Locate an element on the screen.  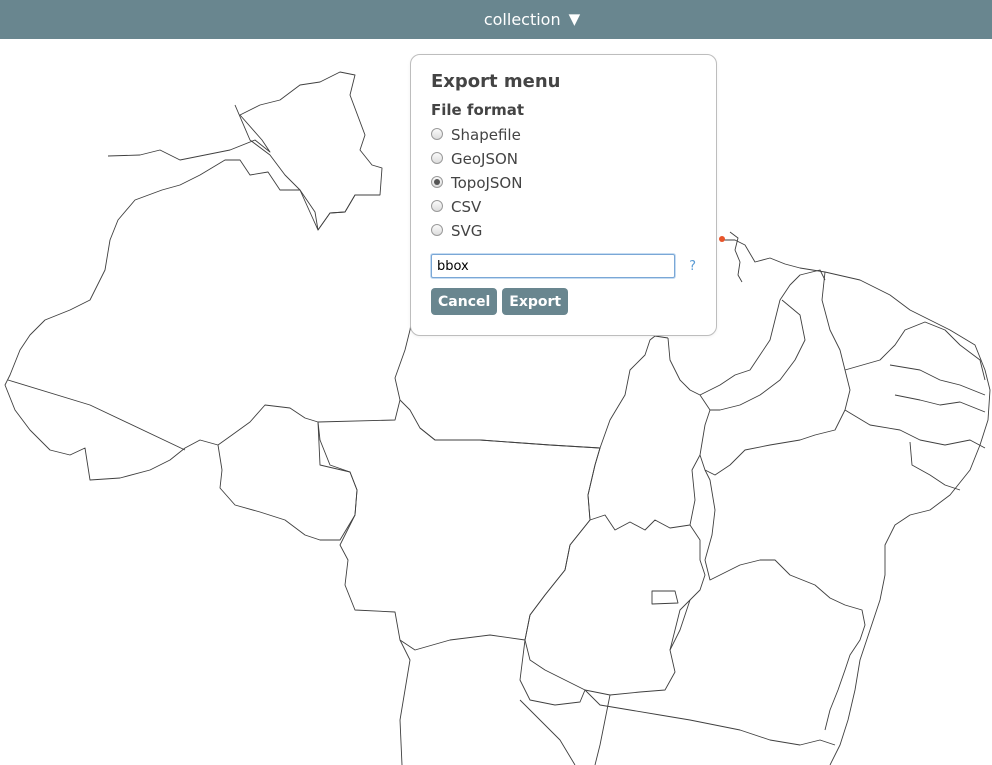
map-region-piaui is located at coordinates (775, 373).